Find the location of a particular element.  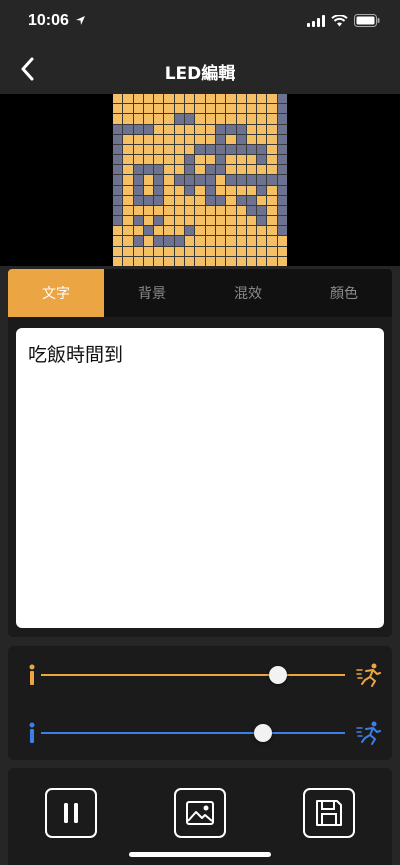

speed-slider-thumb is located at coordinates (278, 675).